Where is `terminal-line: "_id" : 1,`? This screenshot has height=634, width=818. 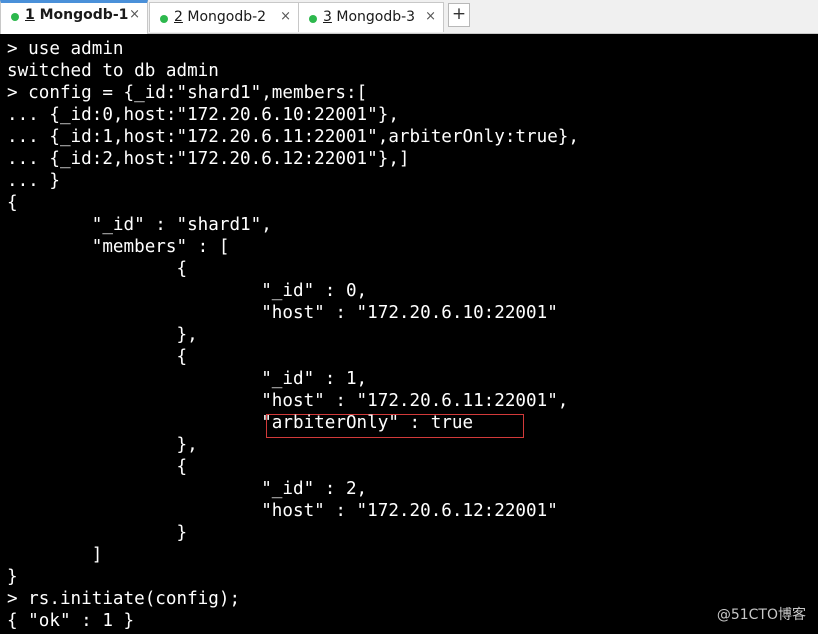
terminal-line: "_id" : 1, is located at coordinates (187, 379).